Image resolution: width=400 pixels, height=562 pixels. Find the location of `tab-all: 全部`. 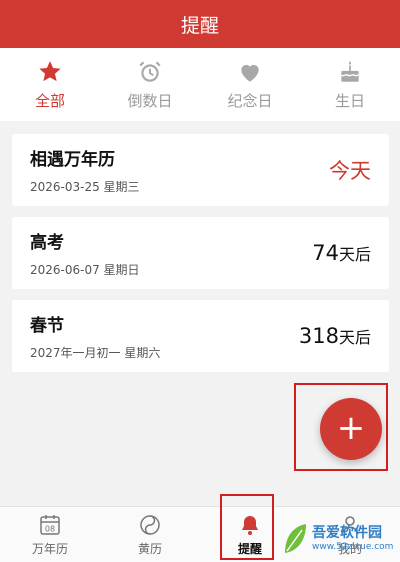

tab-all: 全部 is located at coordinates (50, 84).